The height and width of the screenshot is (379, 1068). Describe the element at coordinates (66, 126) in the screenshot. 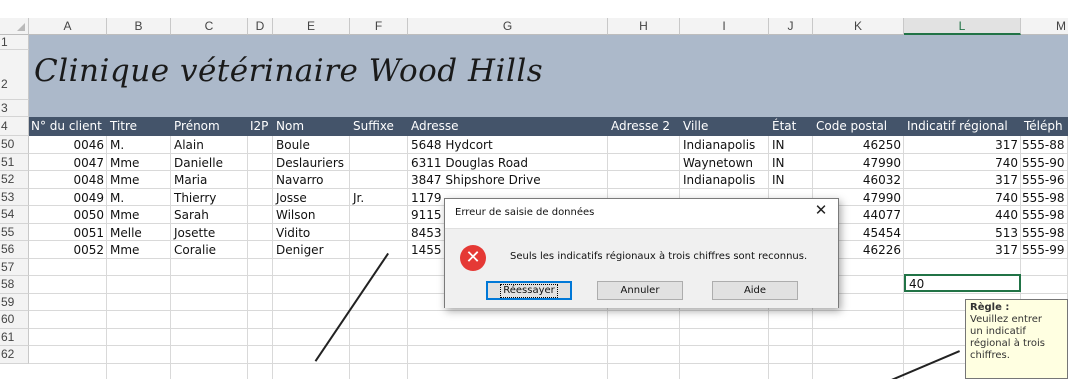

I see `header-cell-client-no: N° du client` at that location.